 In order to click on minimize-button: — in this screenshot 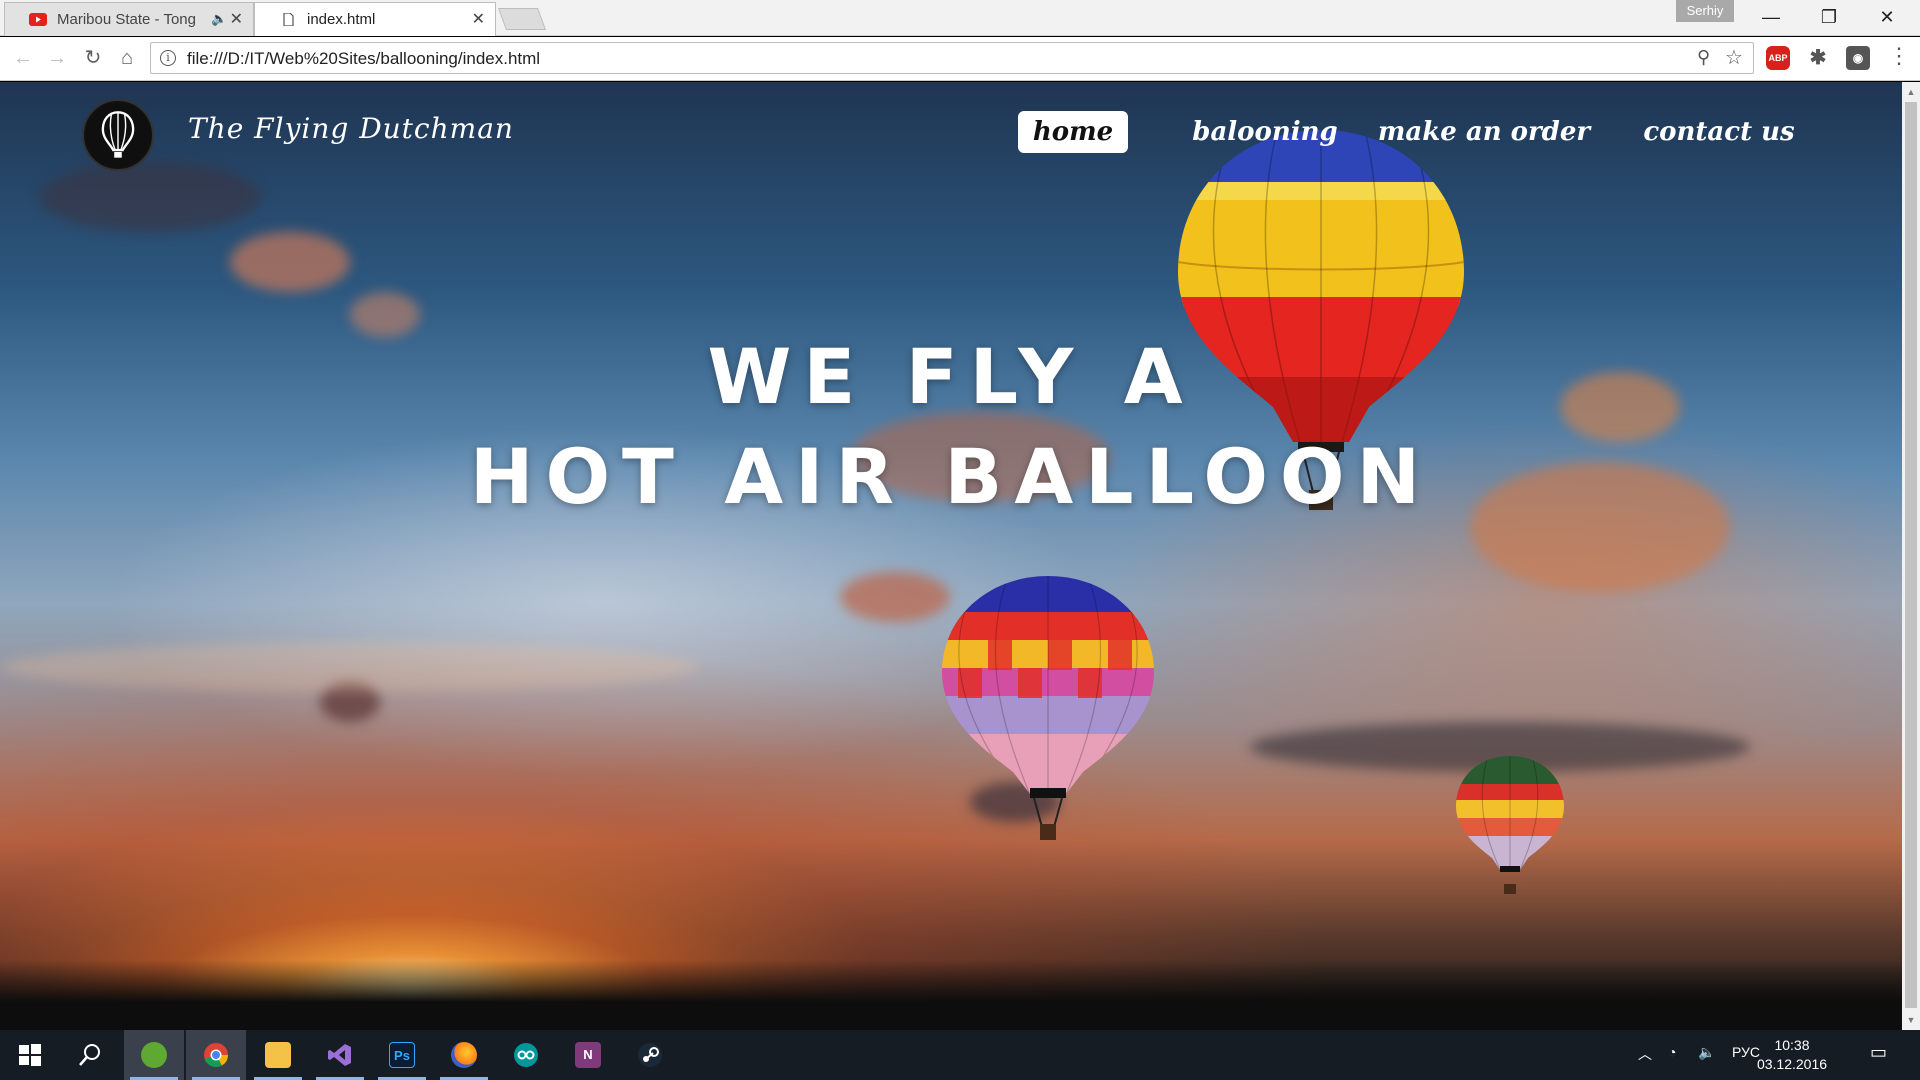, I will do `click(1771, 17)`.